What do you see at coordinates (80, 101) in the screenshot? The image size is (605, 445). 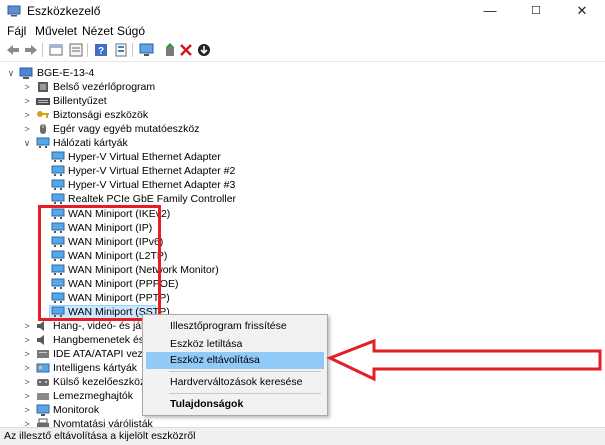 I see `tree-item-label: Billentyűzet` at bounding box center [80, 101].